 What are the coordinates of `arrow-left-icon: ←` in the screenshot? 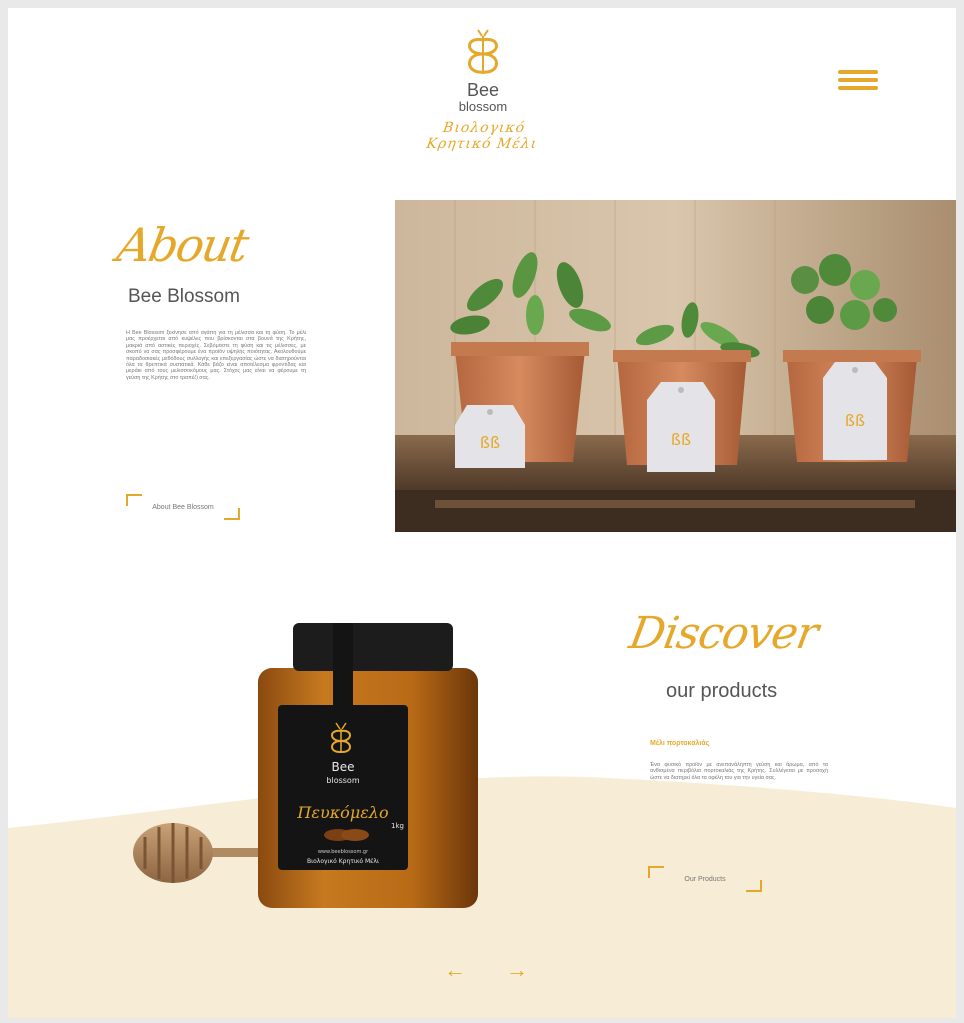 It's located at (455, 970).